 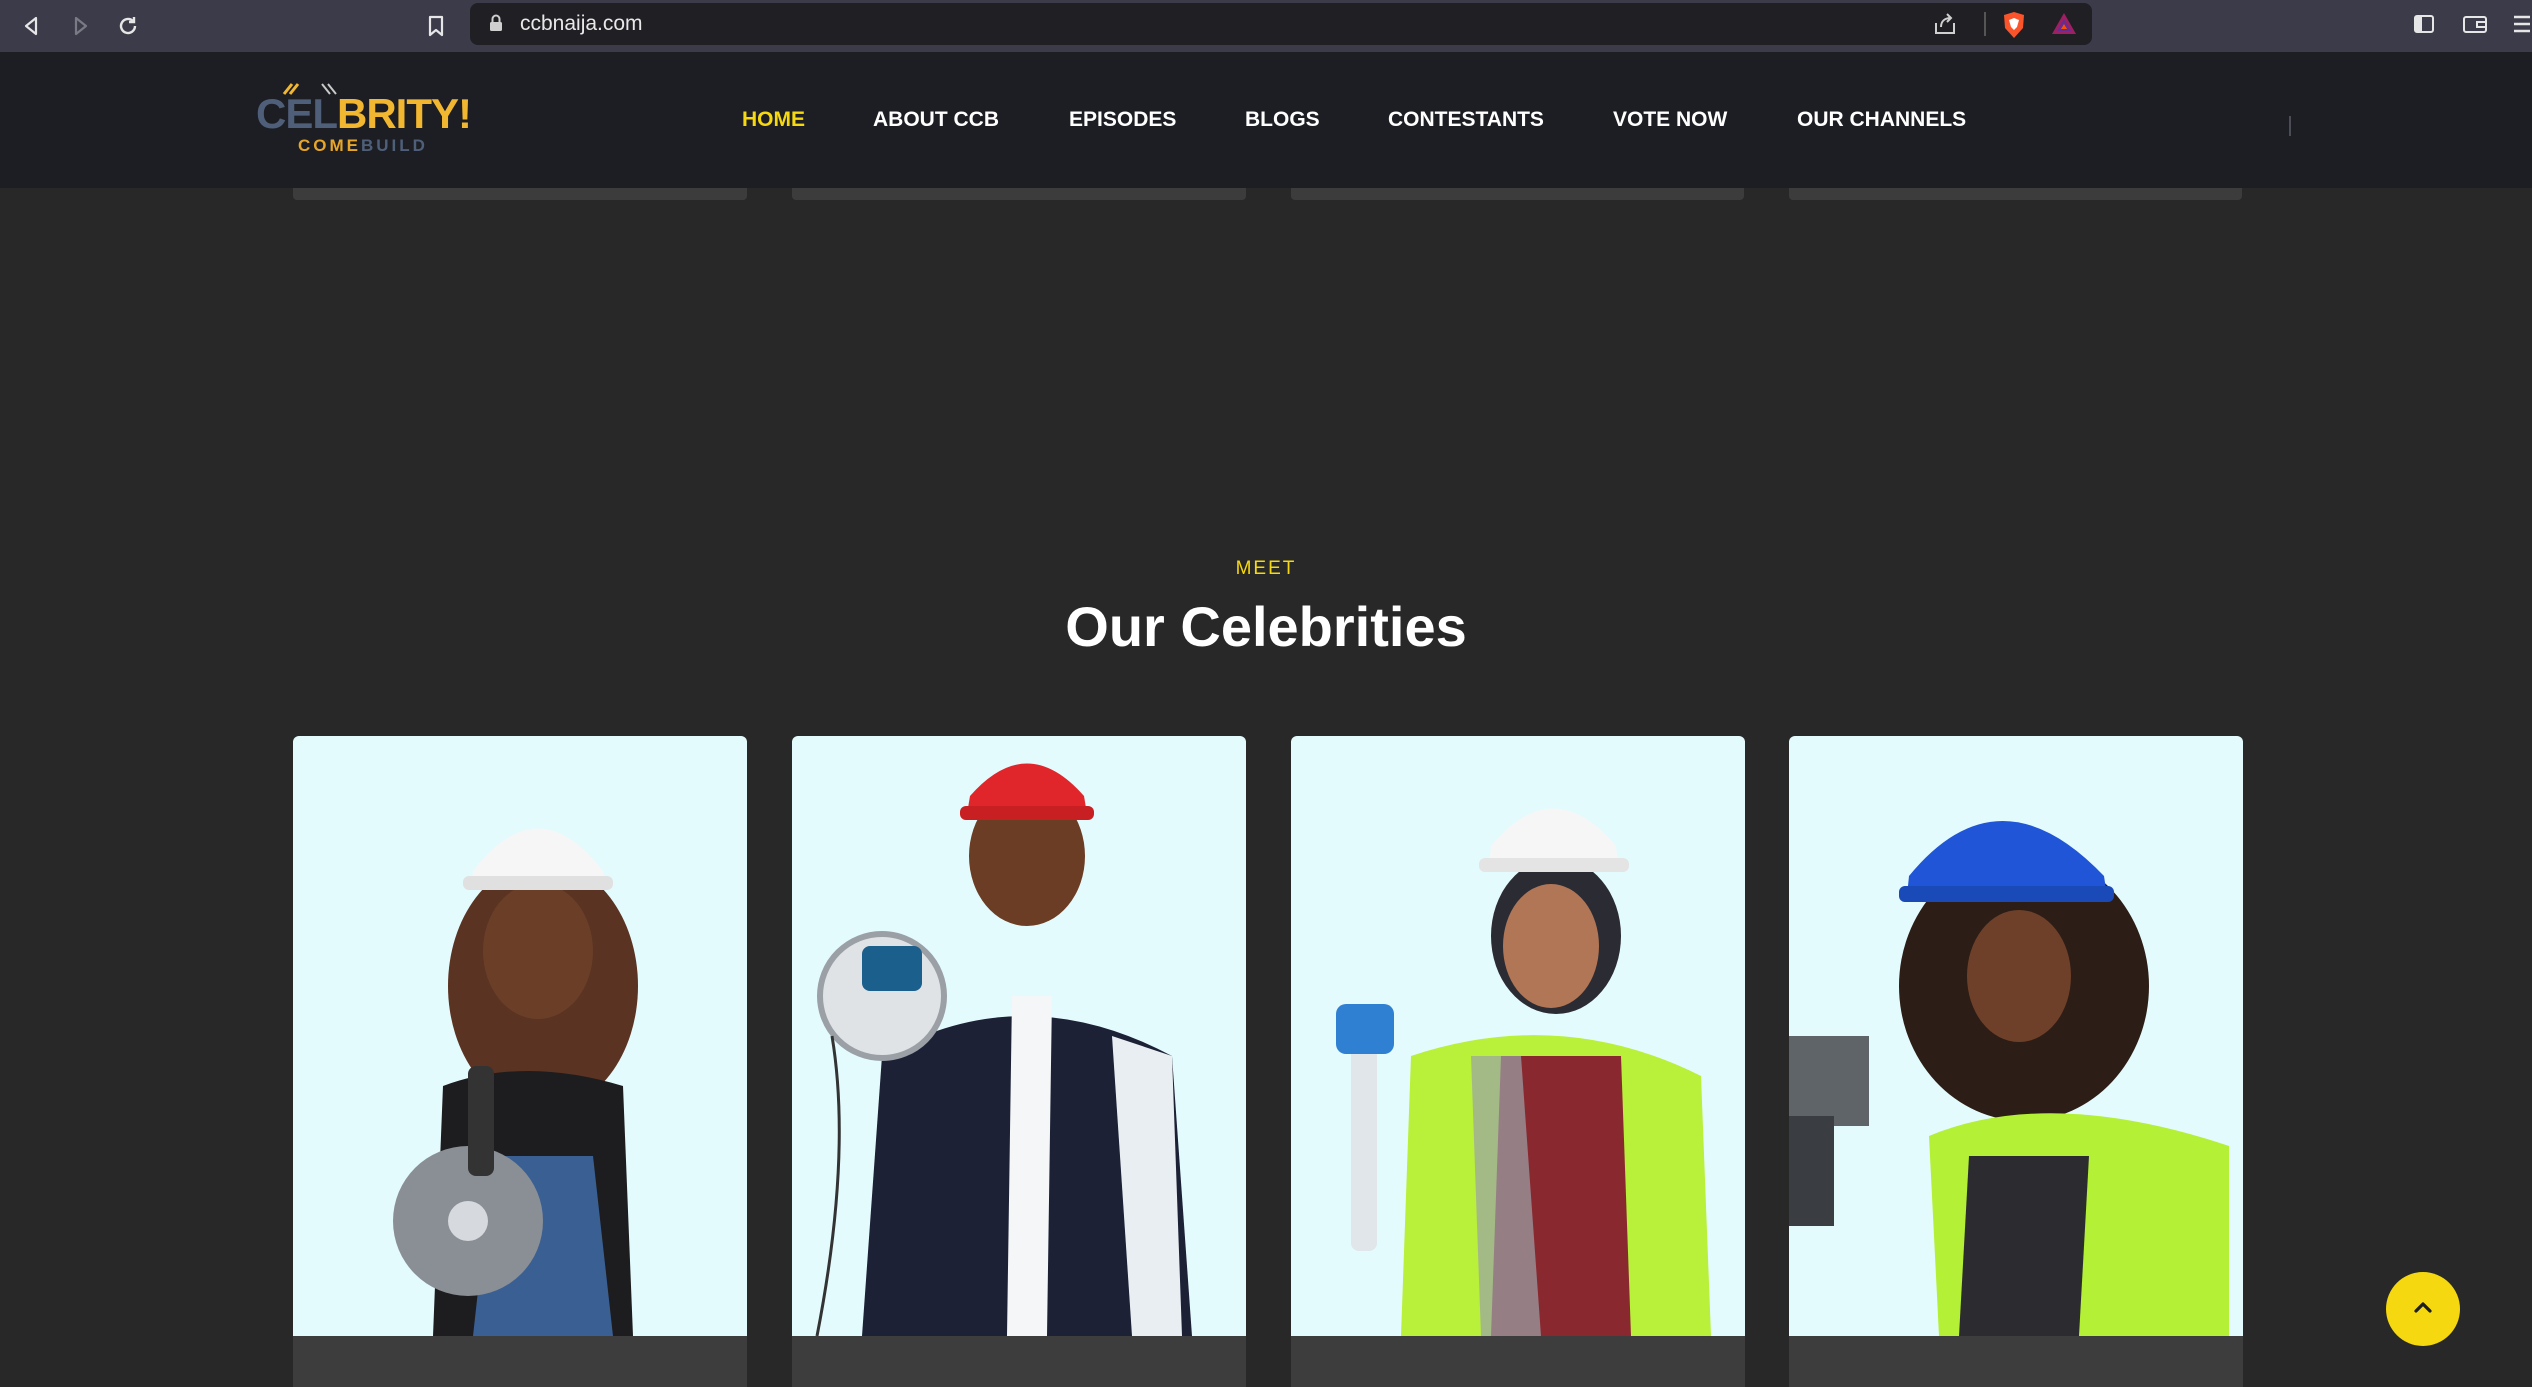 What do you see at coordinates (1122, 120) in the screenshot?
I see `nav-item-episodes: EPISODES` at bounding box center [1122, 120].